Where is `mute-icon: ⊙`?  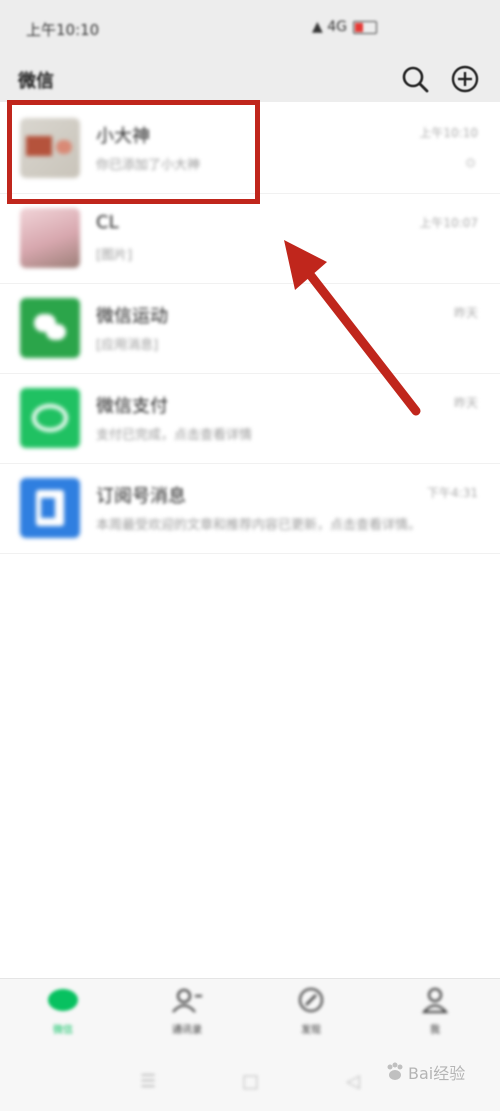
mute-icon: ⊙ is located at coordinates (470, 163).